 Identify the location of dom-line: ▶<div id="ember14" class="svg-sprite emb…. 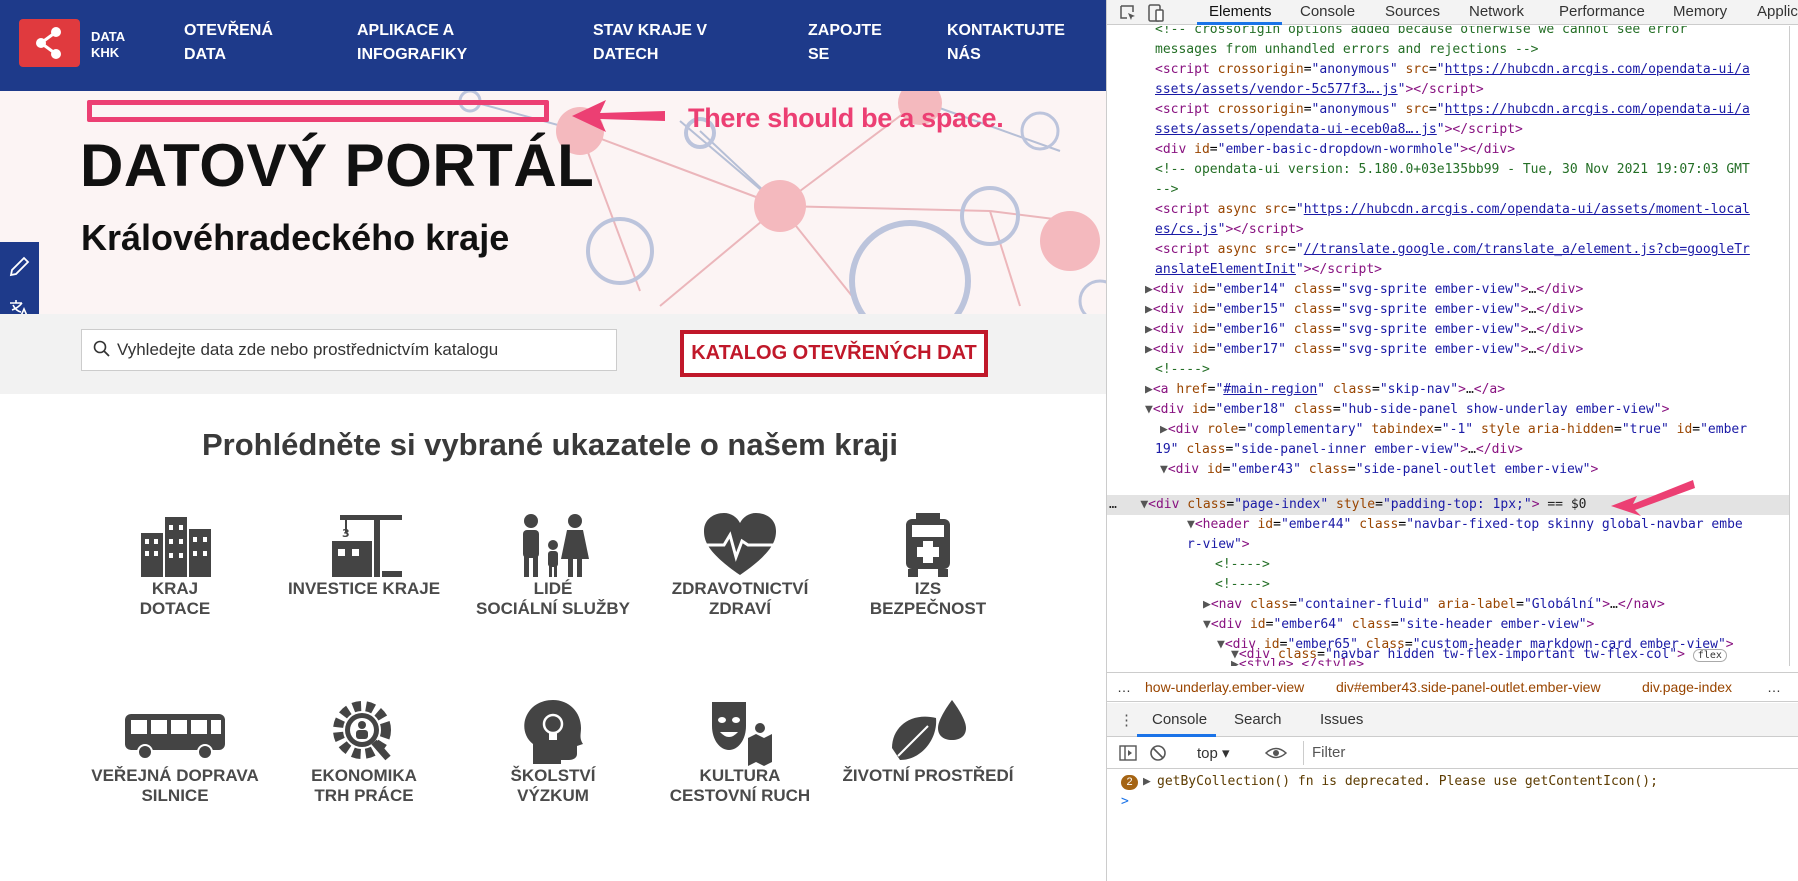
(1364, 290).